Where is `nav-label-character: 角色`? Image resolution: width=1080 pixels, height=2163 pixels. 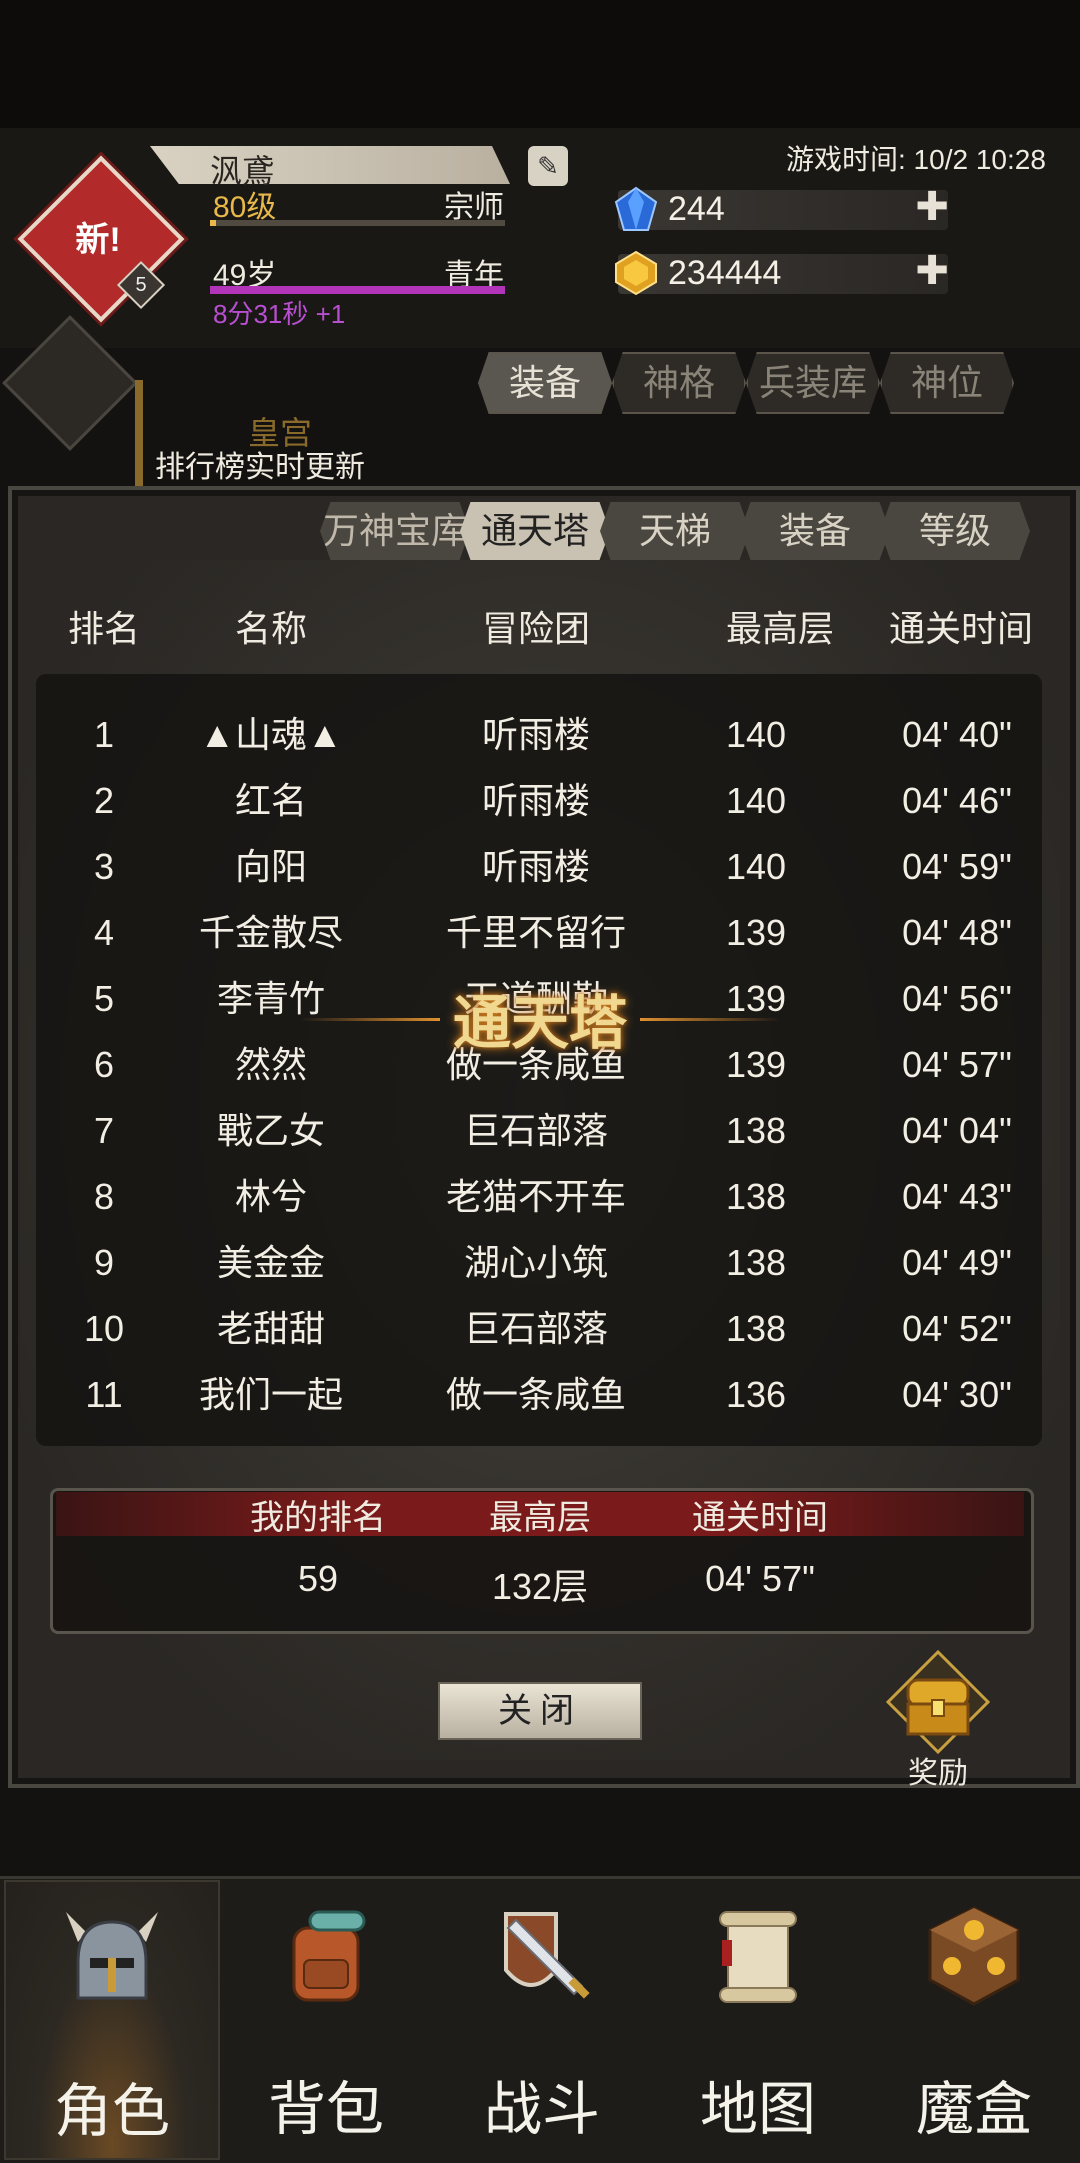 nav-label-character: 角色 is located at coordinates (111, 2111).